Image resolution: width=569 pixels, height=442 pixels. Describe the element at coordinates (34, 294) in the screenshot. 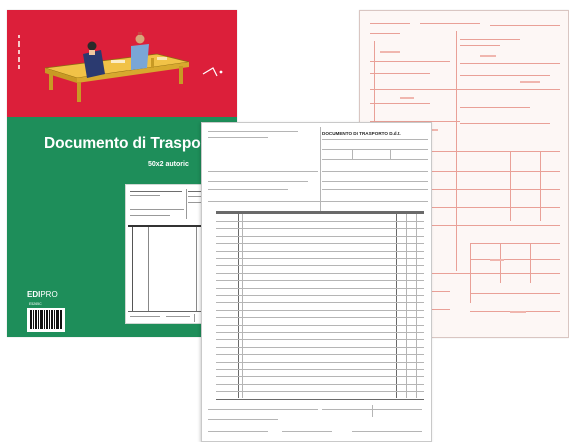

I see `brand-bold: EDI` at that location.